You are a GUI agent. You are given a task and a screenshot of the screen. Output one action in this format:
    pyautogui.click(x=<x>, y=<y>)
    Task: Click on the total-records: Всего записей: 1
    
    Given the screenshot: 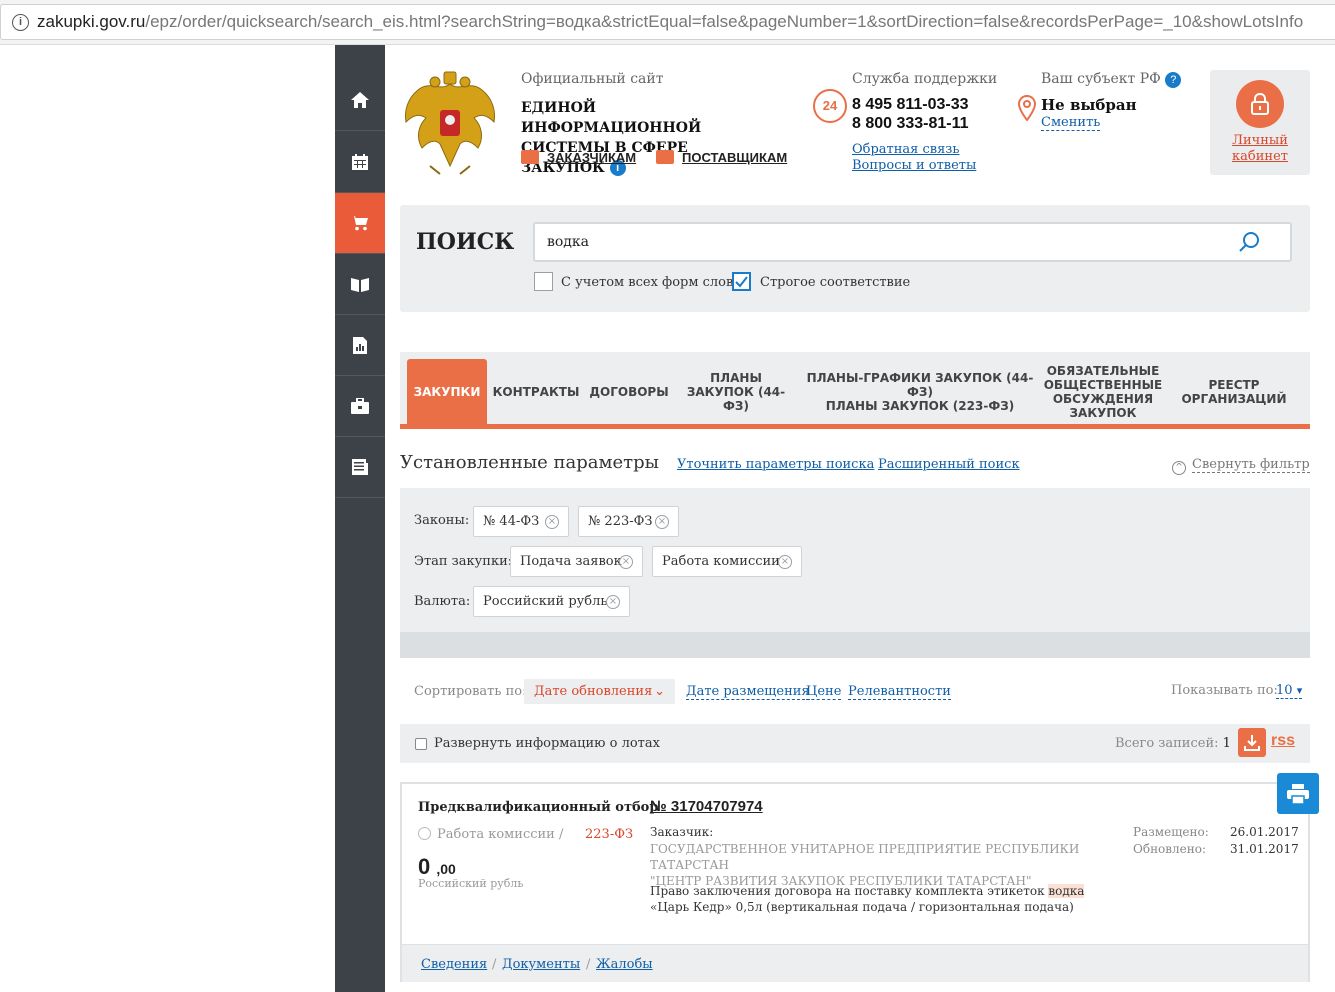 What is the action you would take?
    pyautogui.click(x=1173, y=743)
    